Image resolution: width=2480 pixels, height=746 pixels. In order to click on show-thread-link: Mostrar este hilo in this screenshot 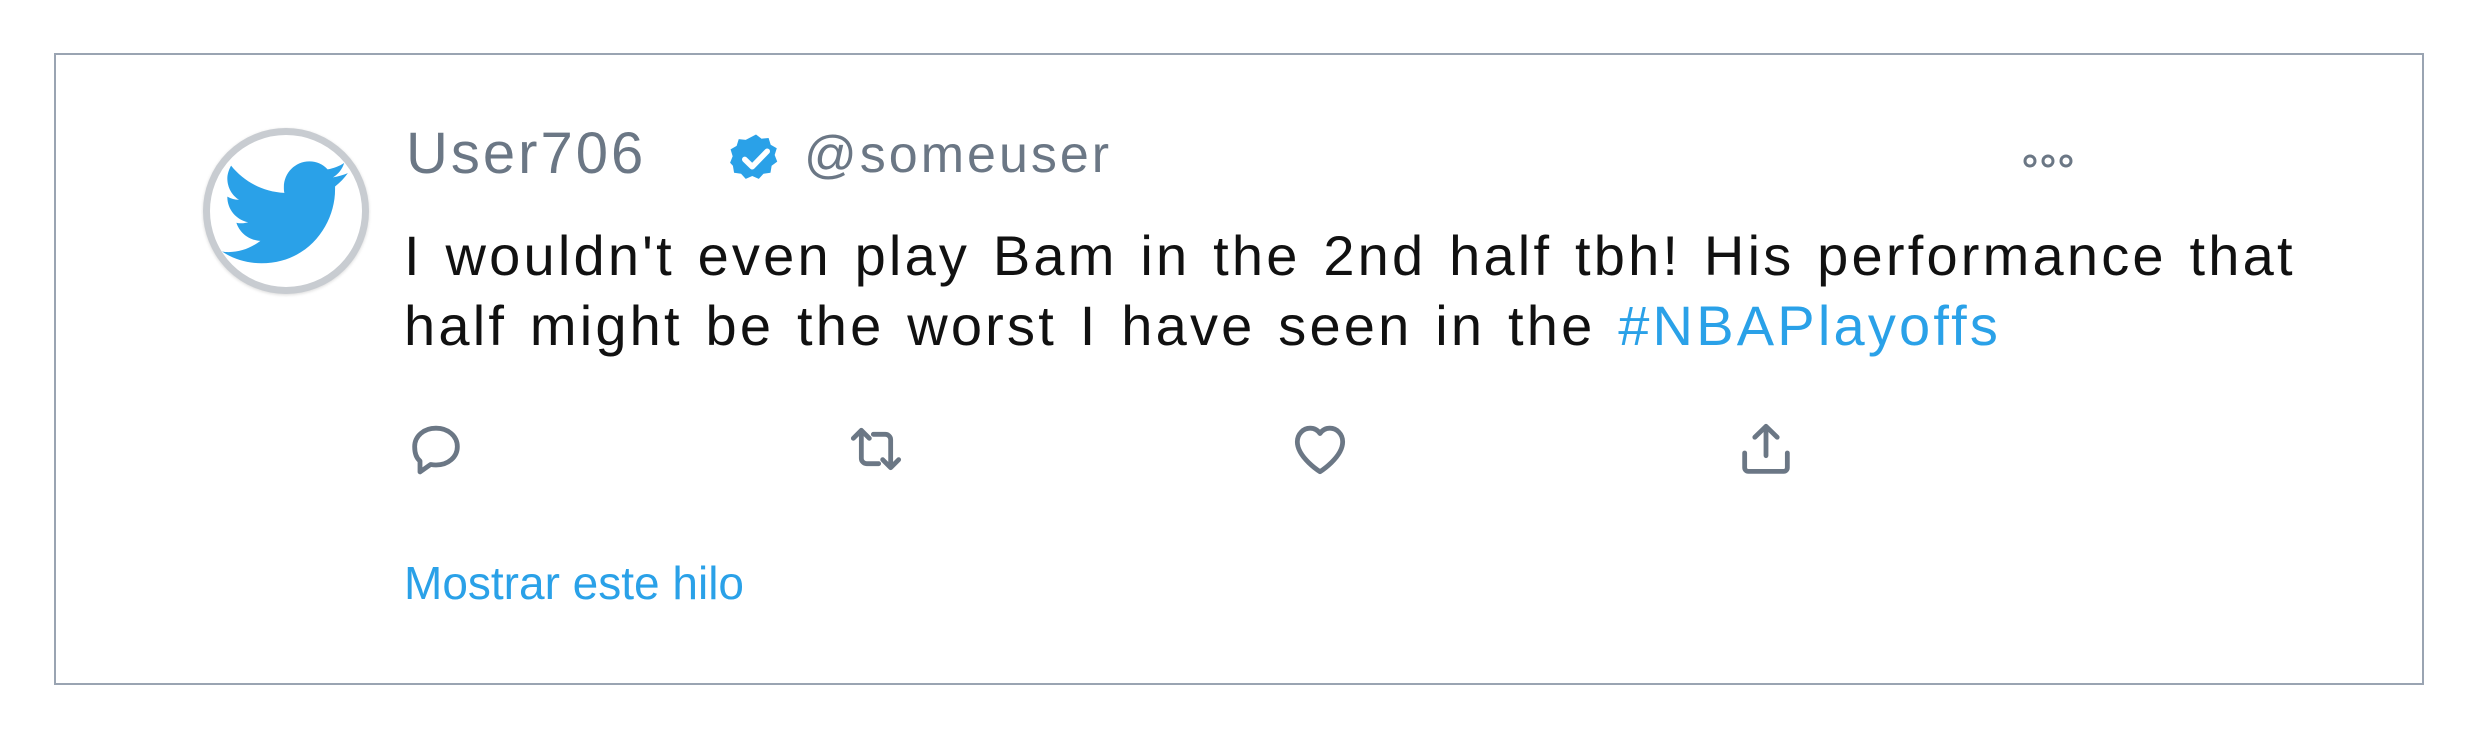, I will do `click(574, 583)`.